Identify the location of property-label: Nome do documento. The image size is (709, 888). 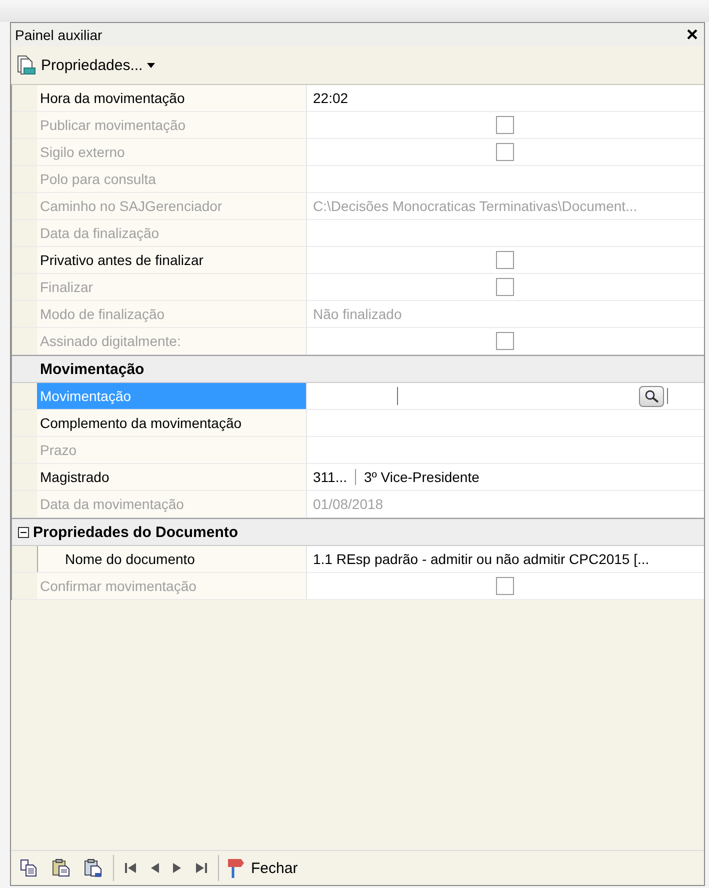
(172, 559).